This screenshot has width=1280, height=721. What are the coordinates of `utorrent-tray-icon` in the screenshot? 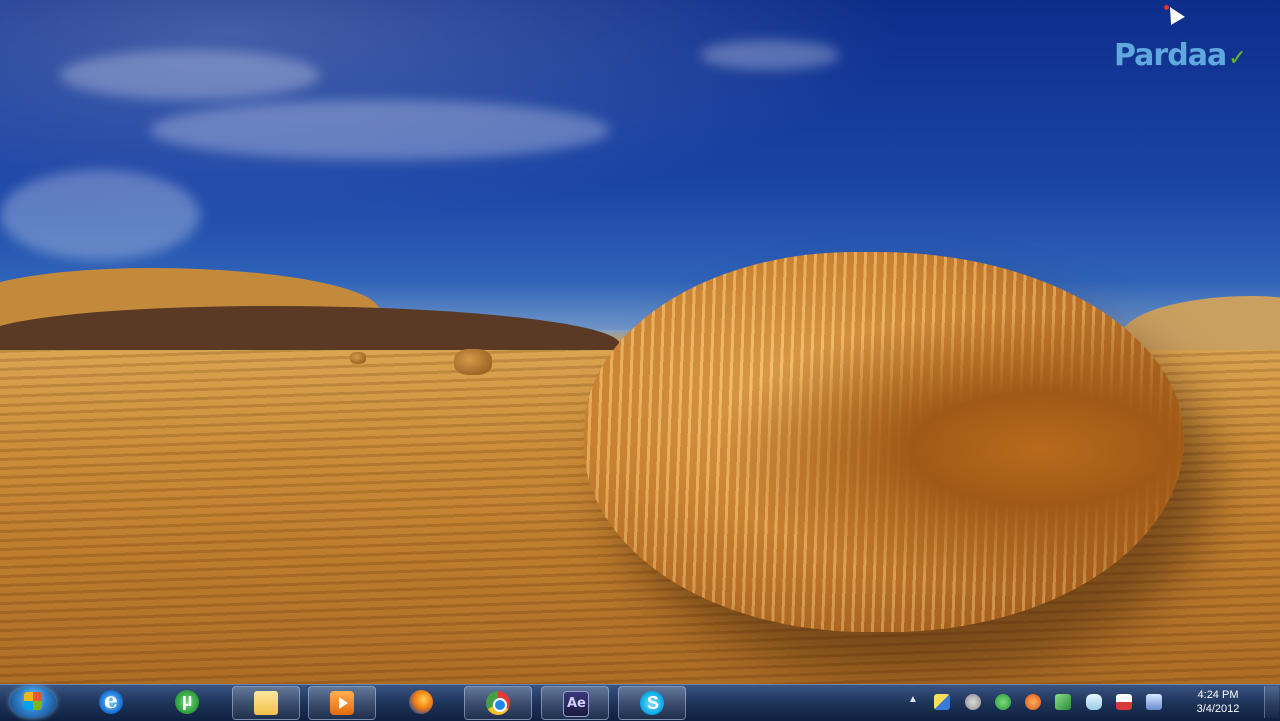 It's located at (1003, 702).